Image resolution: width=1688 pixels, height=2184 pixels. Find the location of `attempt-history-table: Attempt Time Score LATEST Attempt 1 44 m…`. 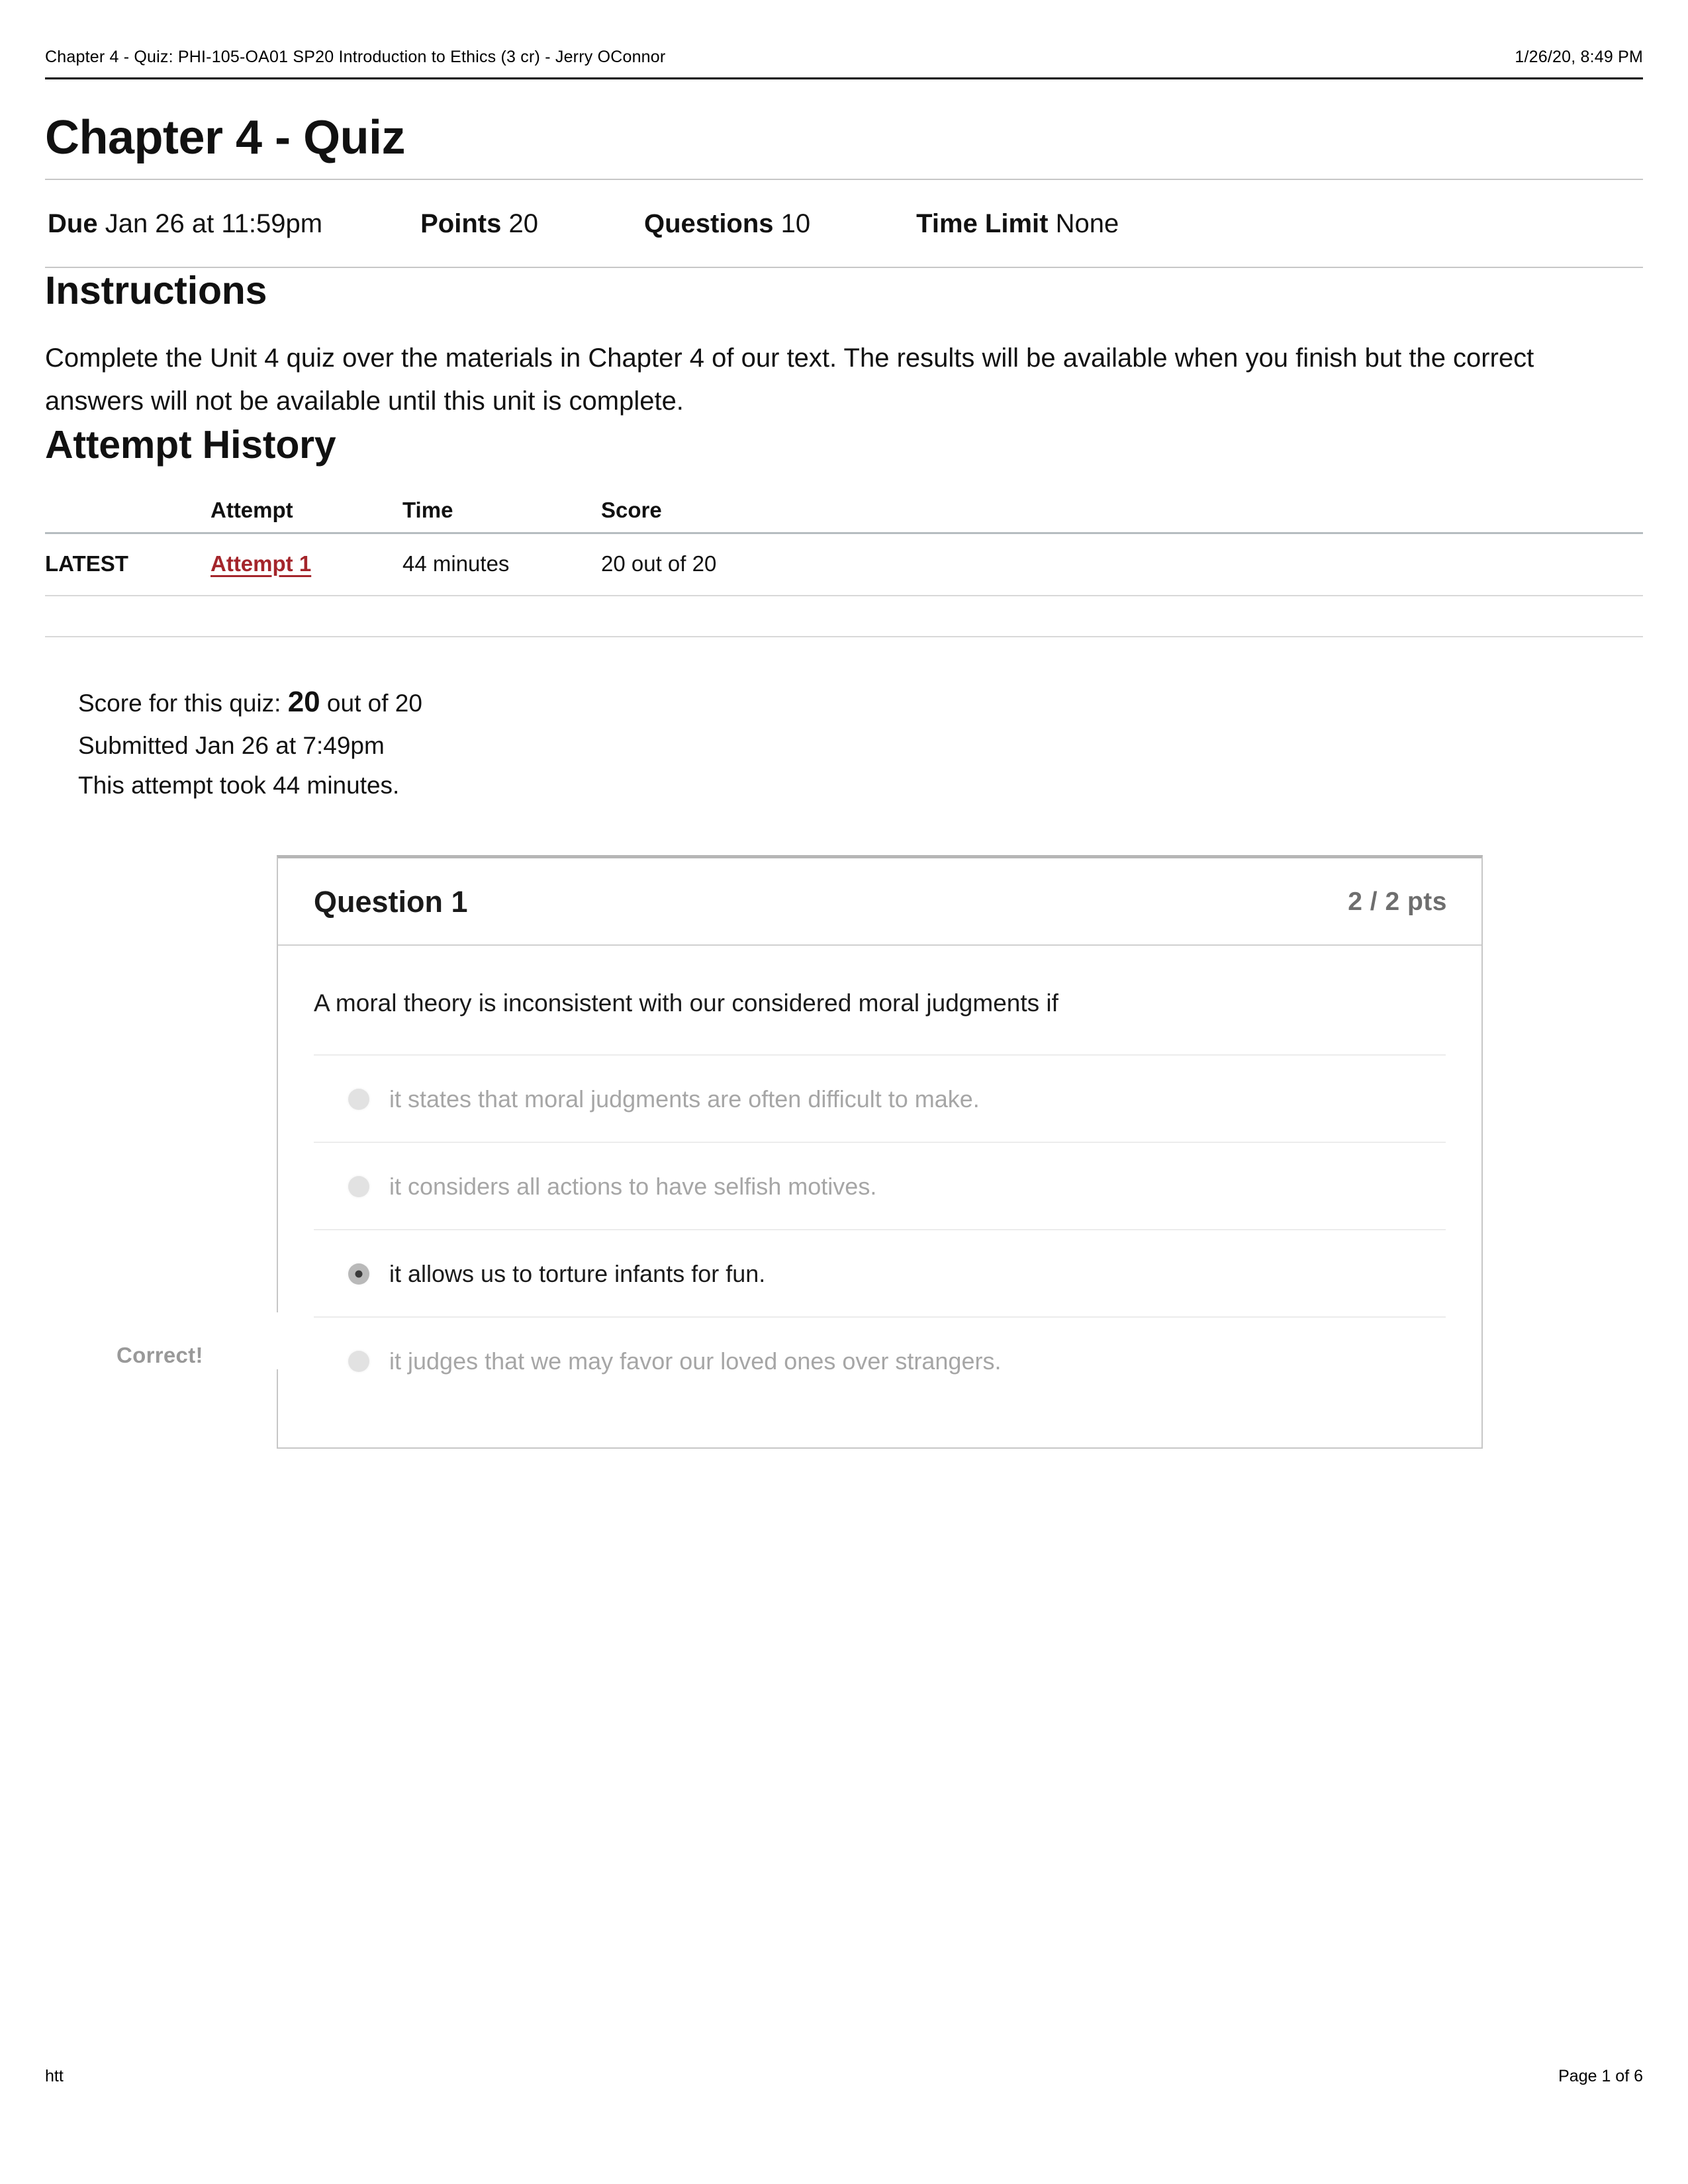

attempt-history-table: Attempt Time Score LATEST Attempt 1 44 m… is located at coordinates (844, 547).